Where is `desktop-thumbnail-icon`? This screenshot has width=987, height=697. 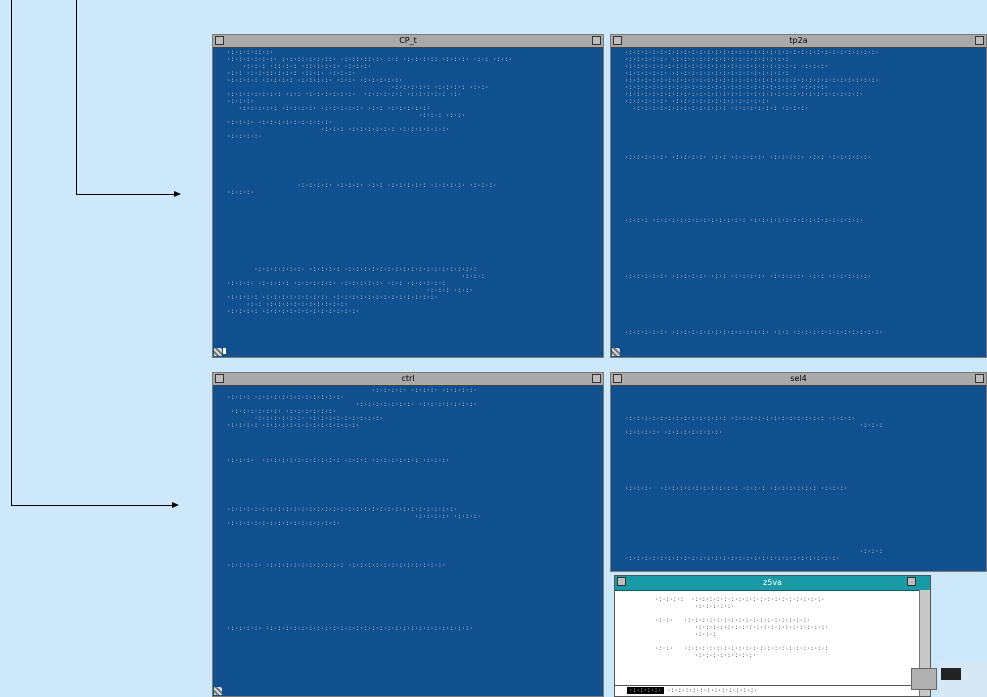 desktop-thumbnail-icon is located at coordinates (963, 679).